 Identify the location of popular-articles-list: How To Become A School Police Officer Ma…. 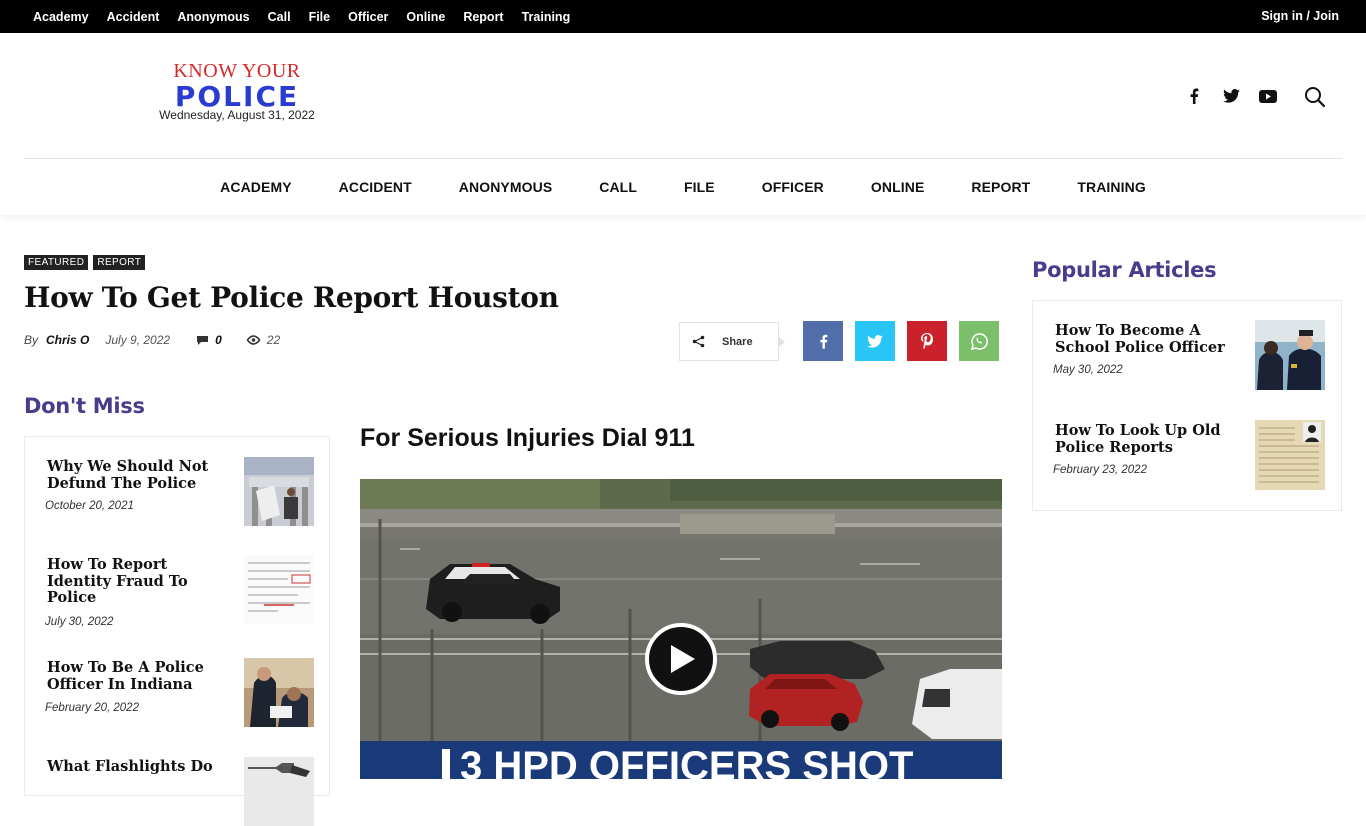
(1187, 405).